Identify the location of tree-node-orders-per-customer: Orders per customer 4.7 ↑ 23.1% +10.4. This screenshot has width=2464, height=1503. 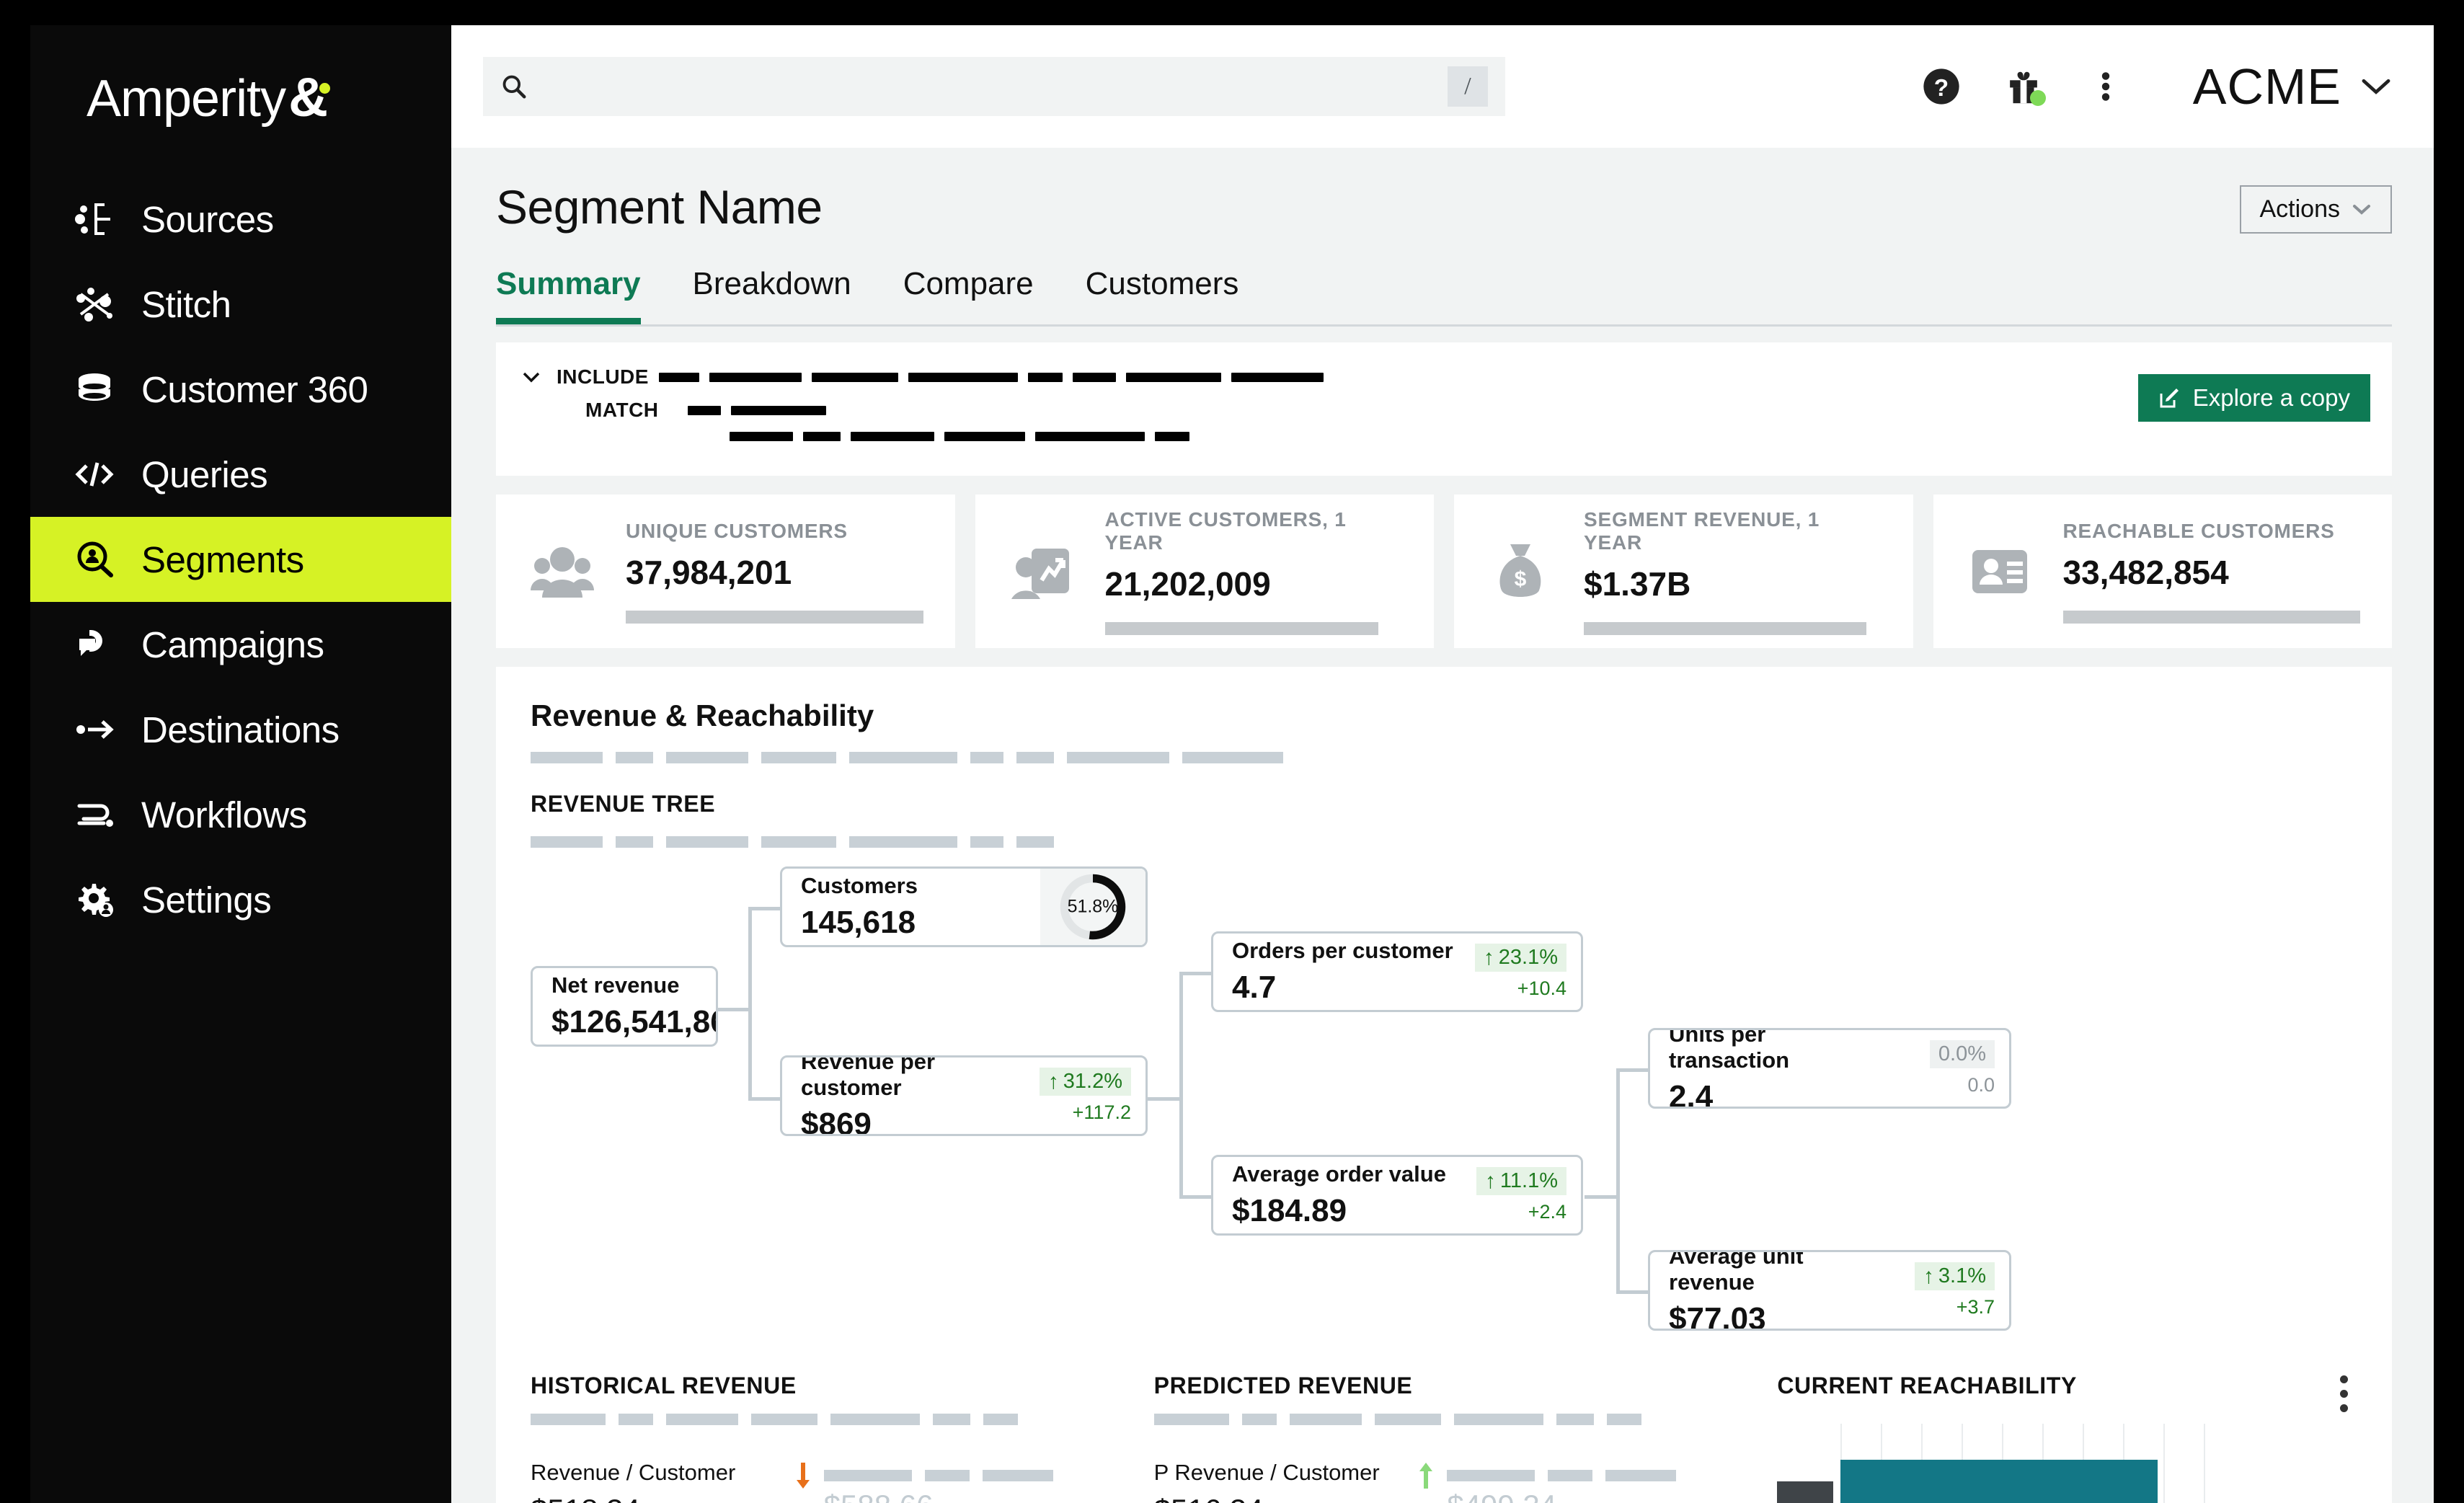
(1397, 971).